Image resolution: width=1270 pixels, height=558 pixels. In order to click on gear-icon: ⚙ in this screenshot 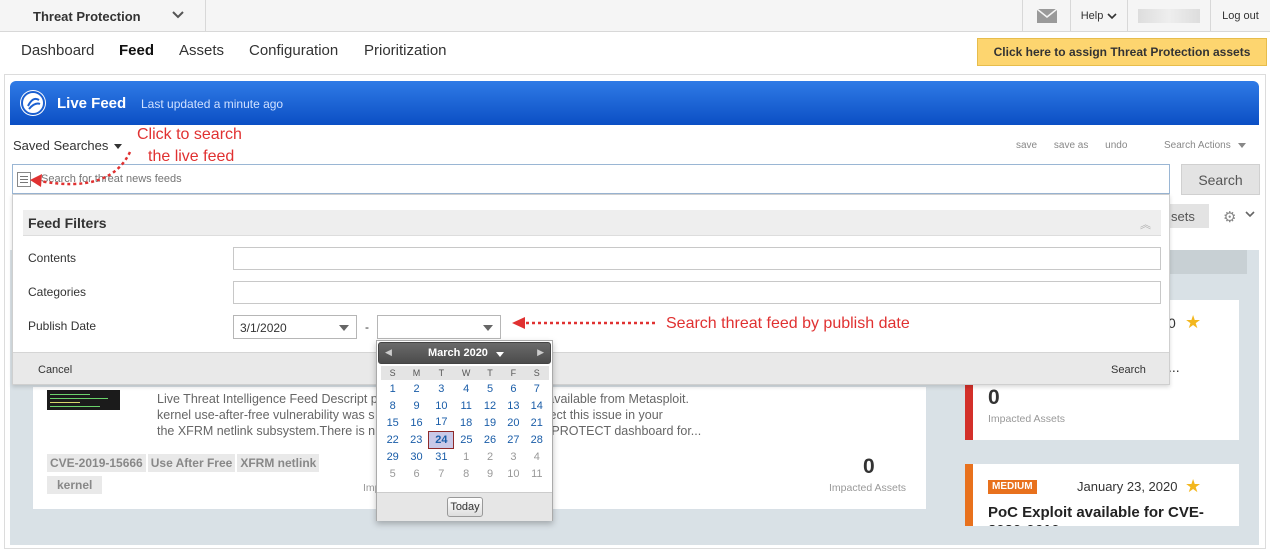, I will do `click(1229, 217)`.